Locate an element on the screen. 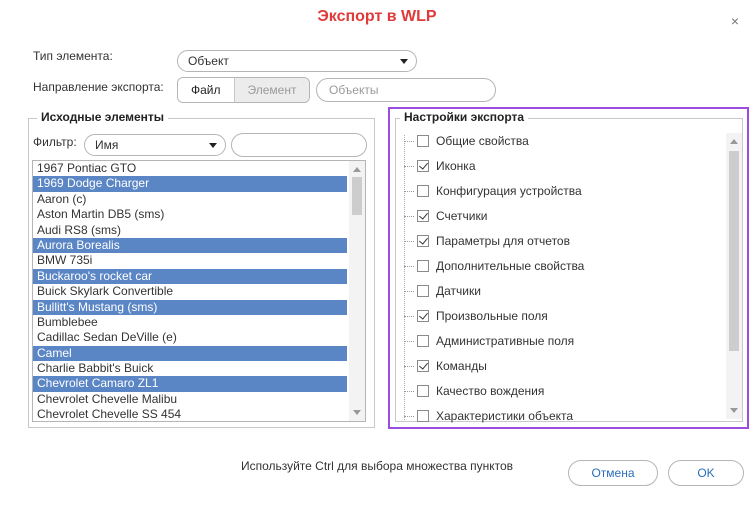 Image resolution: width=754 pixels, height=526 pixels. settings-item-label: Иконка is located at coordinates (456, 166).